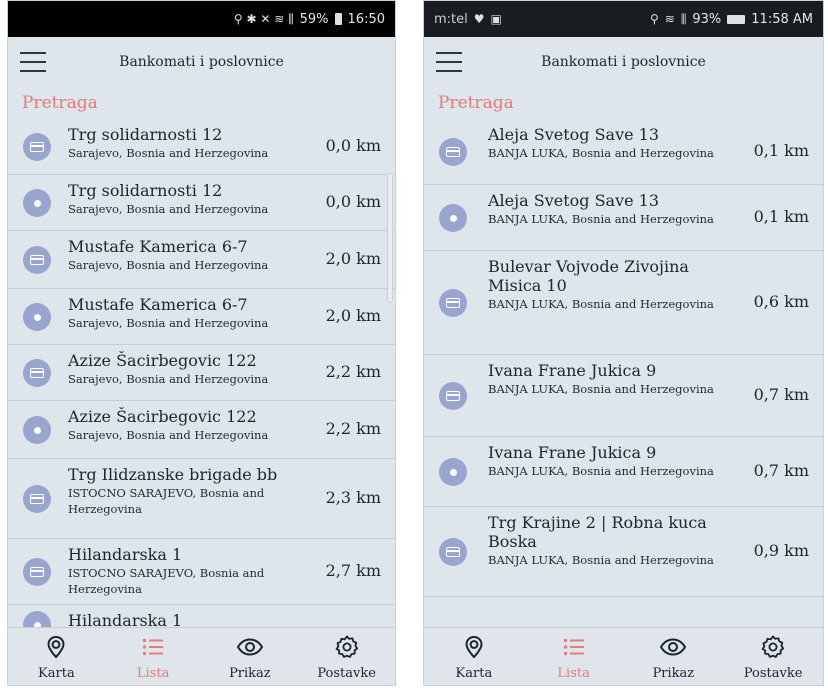 The height and width of the screenshot is (693, 828). What do you see at coordinates (781, 550) in the screenshot?
I see `distance-value: 0,9 km` at bounding box center [781, 550].